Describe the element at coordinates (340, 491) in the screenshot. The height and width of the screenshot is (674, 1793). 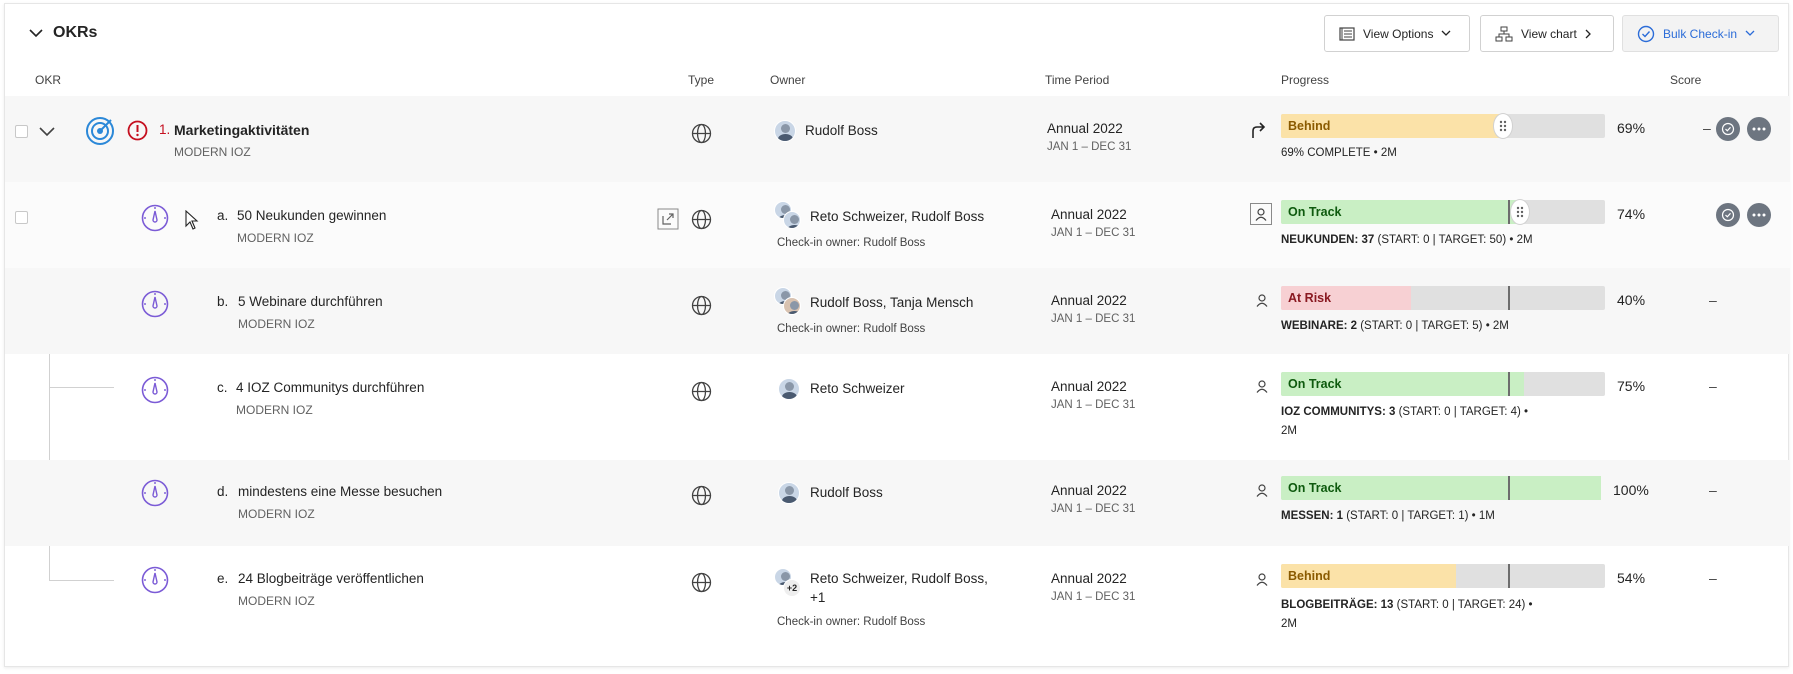
I see `kr-title: mindestens eine Messe besuchen` at that location.